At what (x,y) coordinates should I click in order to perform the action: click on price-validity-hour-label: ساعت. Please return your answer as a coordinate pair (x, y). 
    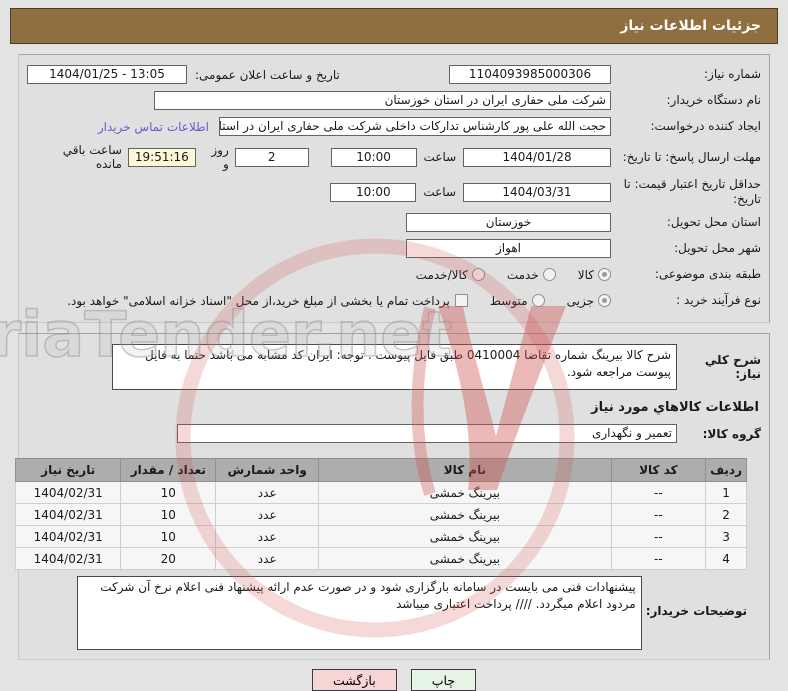
    Looking at the image, I should click on (439, 192).